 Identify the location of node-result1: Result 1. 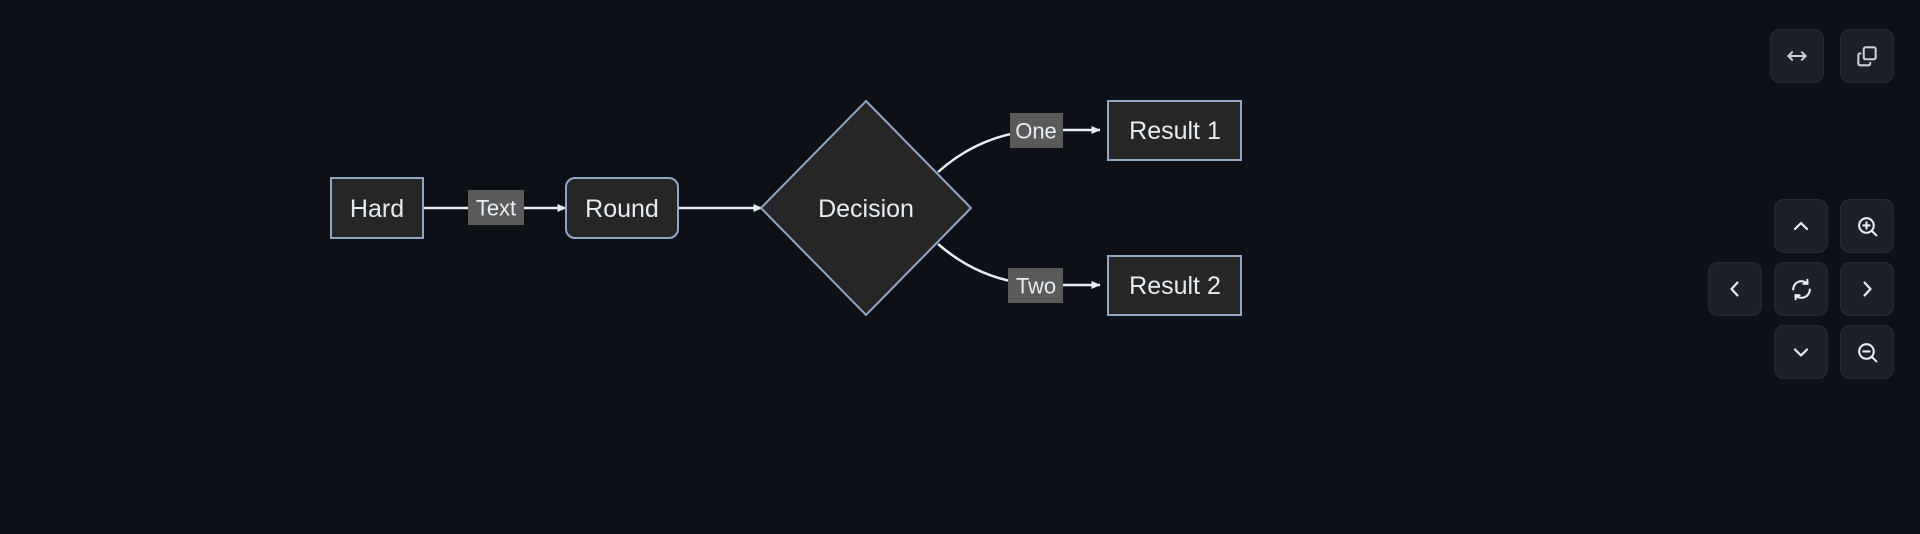
(1174, 130).